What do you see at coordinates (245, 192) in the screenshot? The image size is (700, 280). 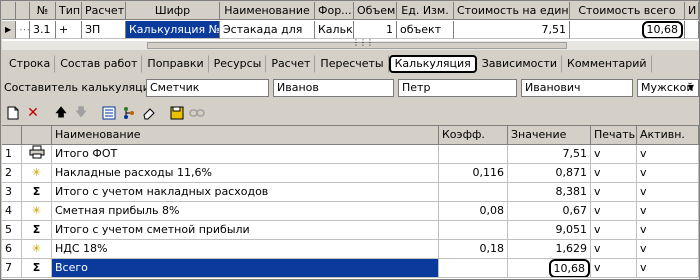 I see `row-name: Итого с учетом накладных расходов` at bounding box center [245, 192].